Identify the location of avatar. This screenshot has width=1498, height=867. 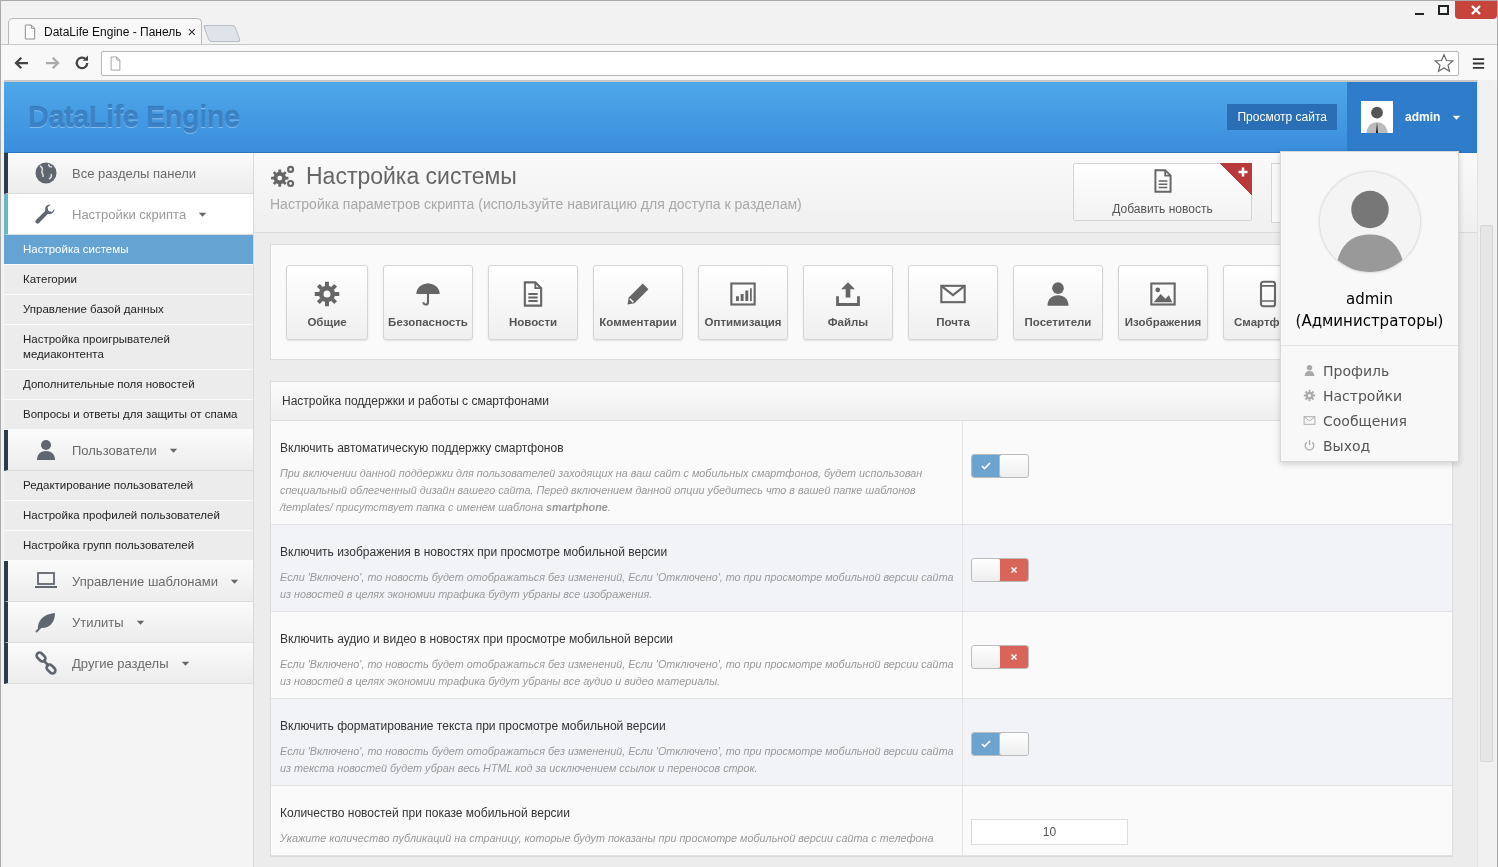
(1377, 117).